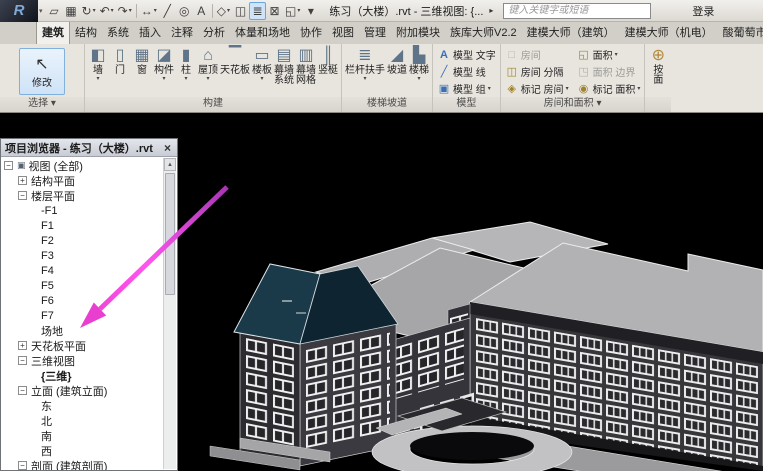 This screenshot has width=763, height=471. What do you see at coordinates (82, 300) in the screenshot?
I see `tree-item-f6: F6` at bounding box center [82, 300].